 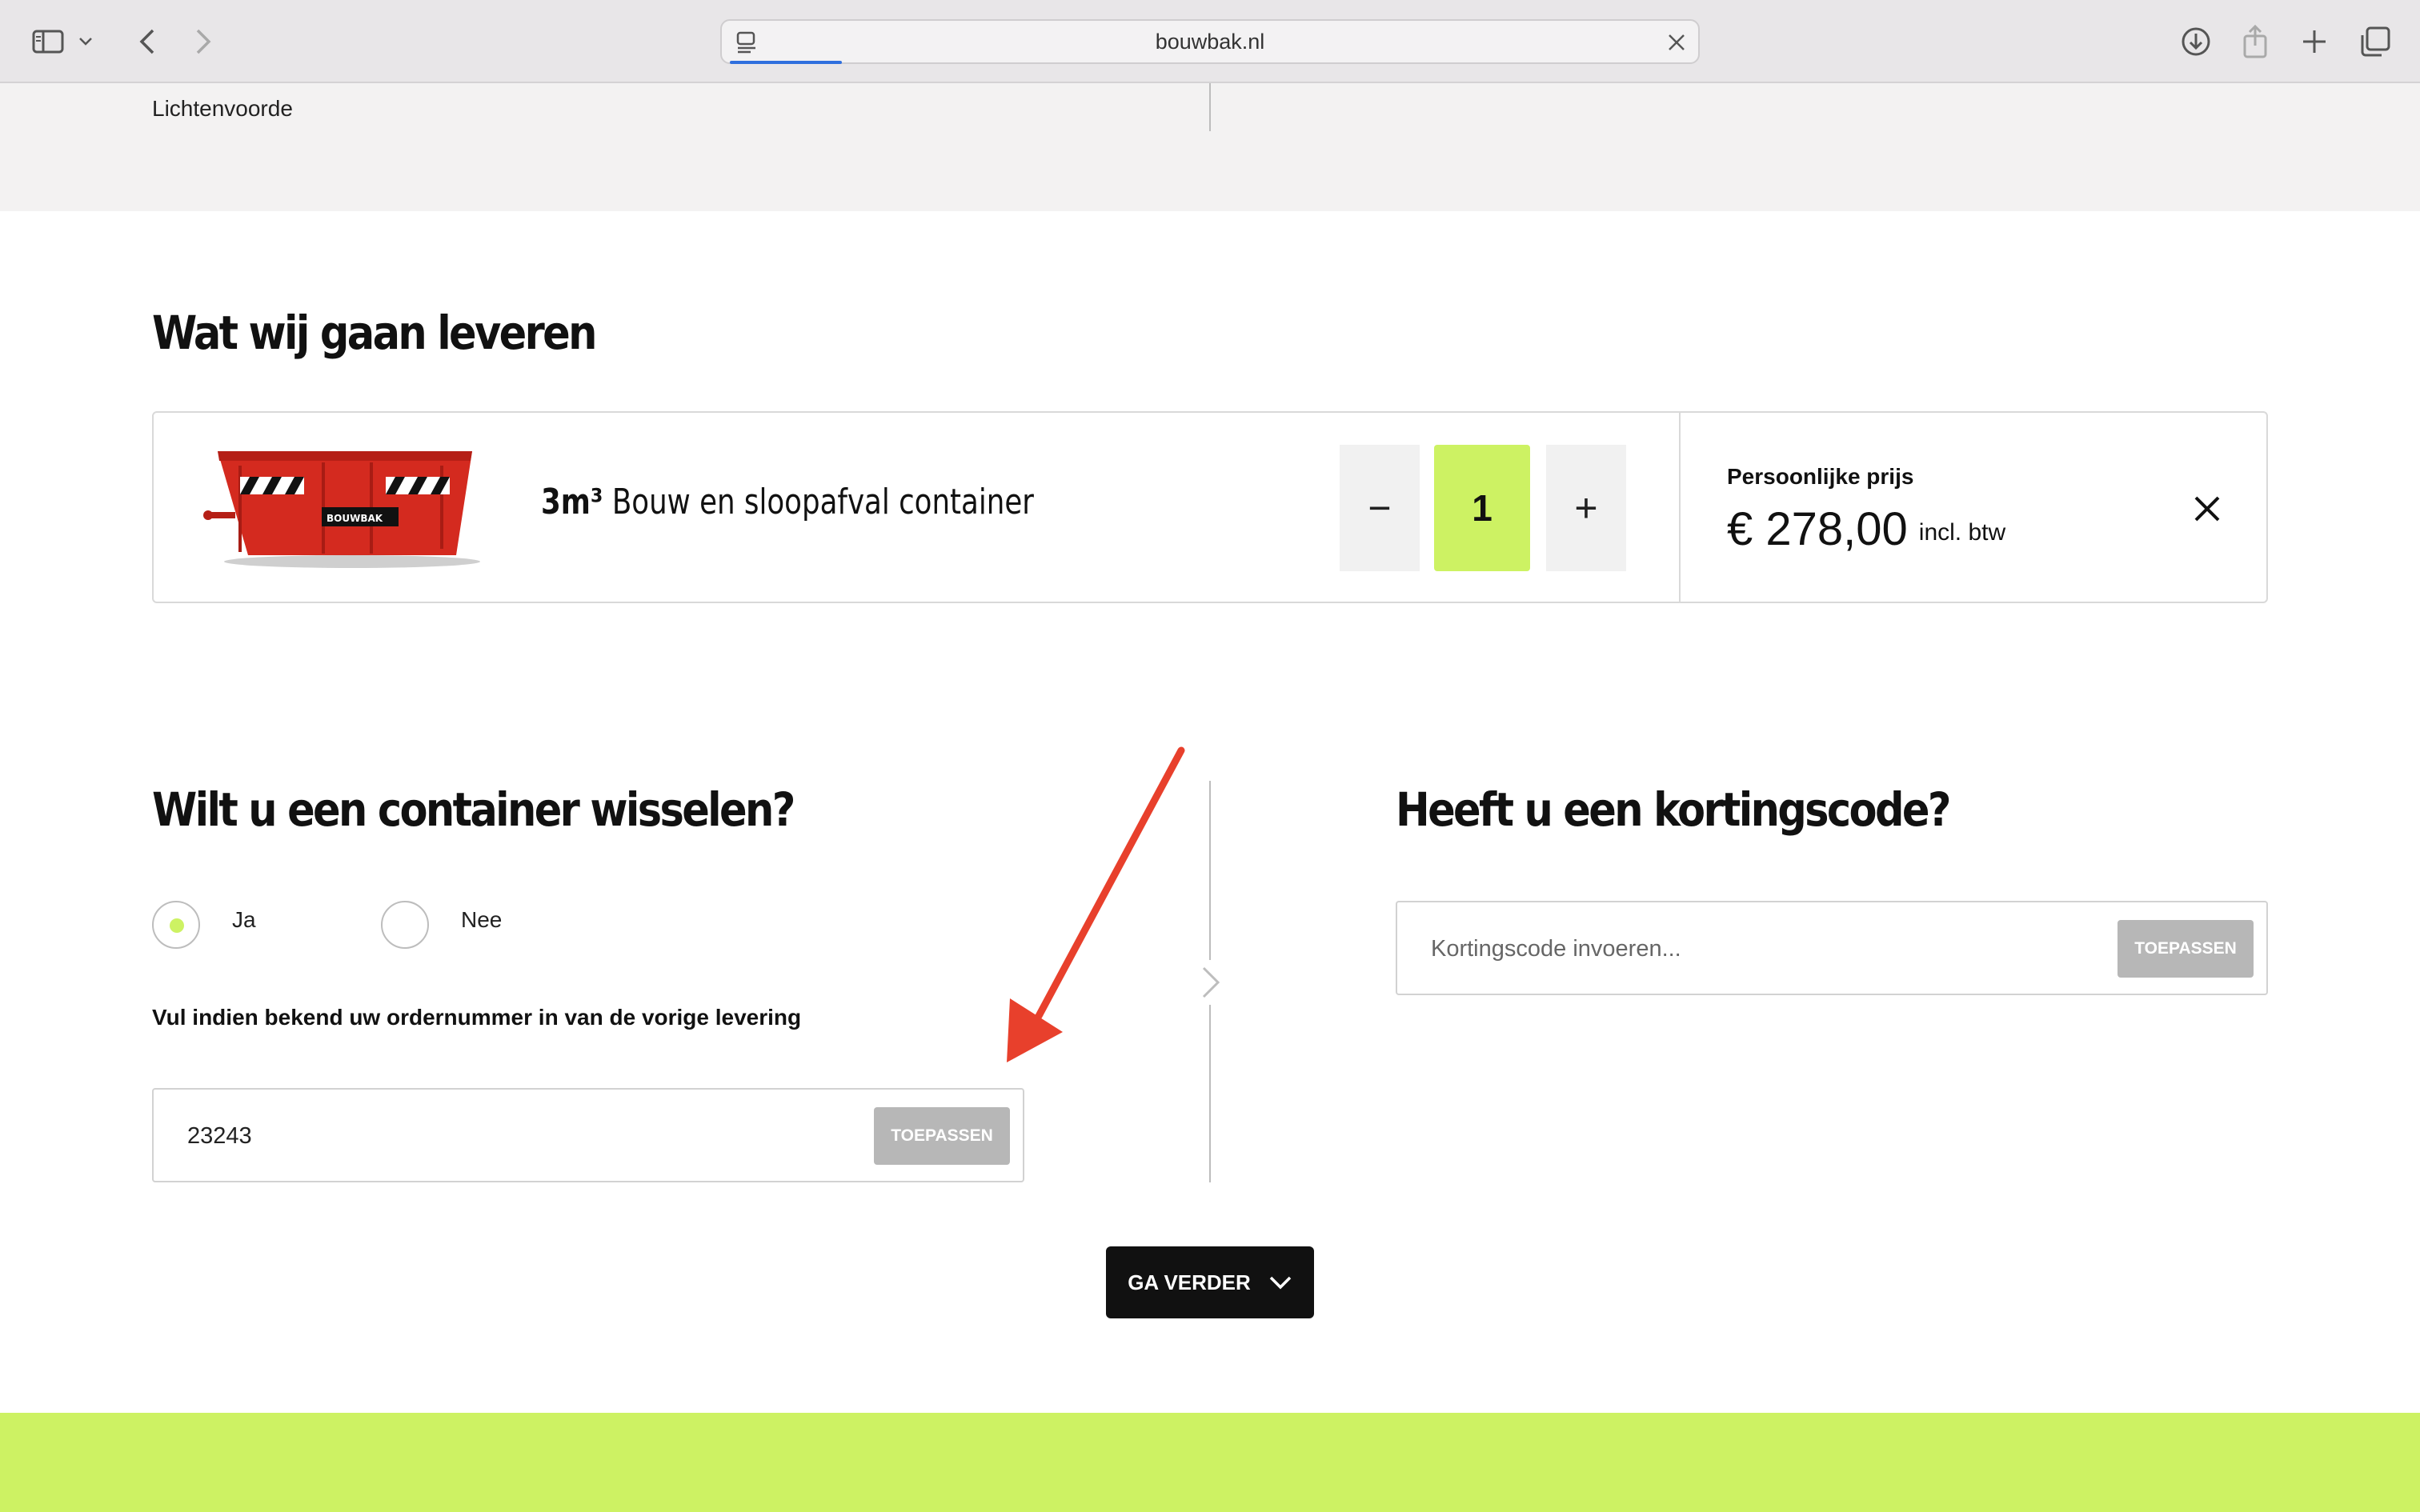 I want to click on url-text: bouwbak.nl, so click(x=1210, y=41).